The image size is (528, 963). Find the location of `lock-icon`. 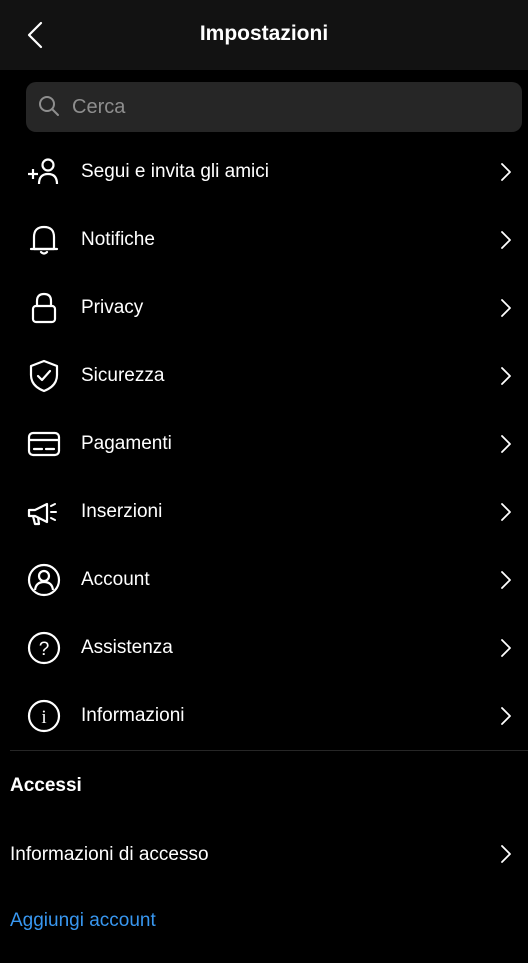

lock-icon is located at coordinates (44, 308).